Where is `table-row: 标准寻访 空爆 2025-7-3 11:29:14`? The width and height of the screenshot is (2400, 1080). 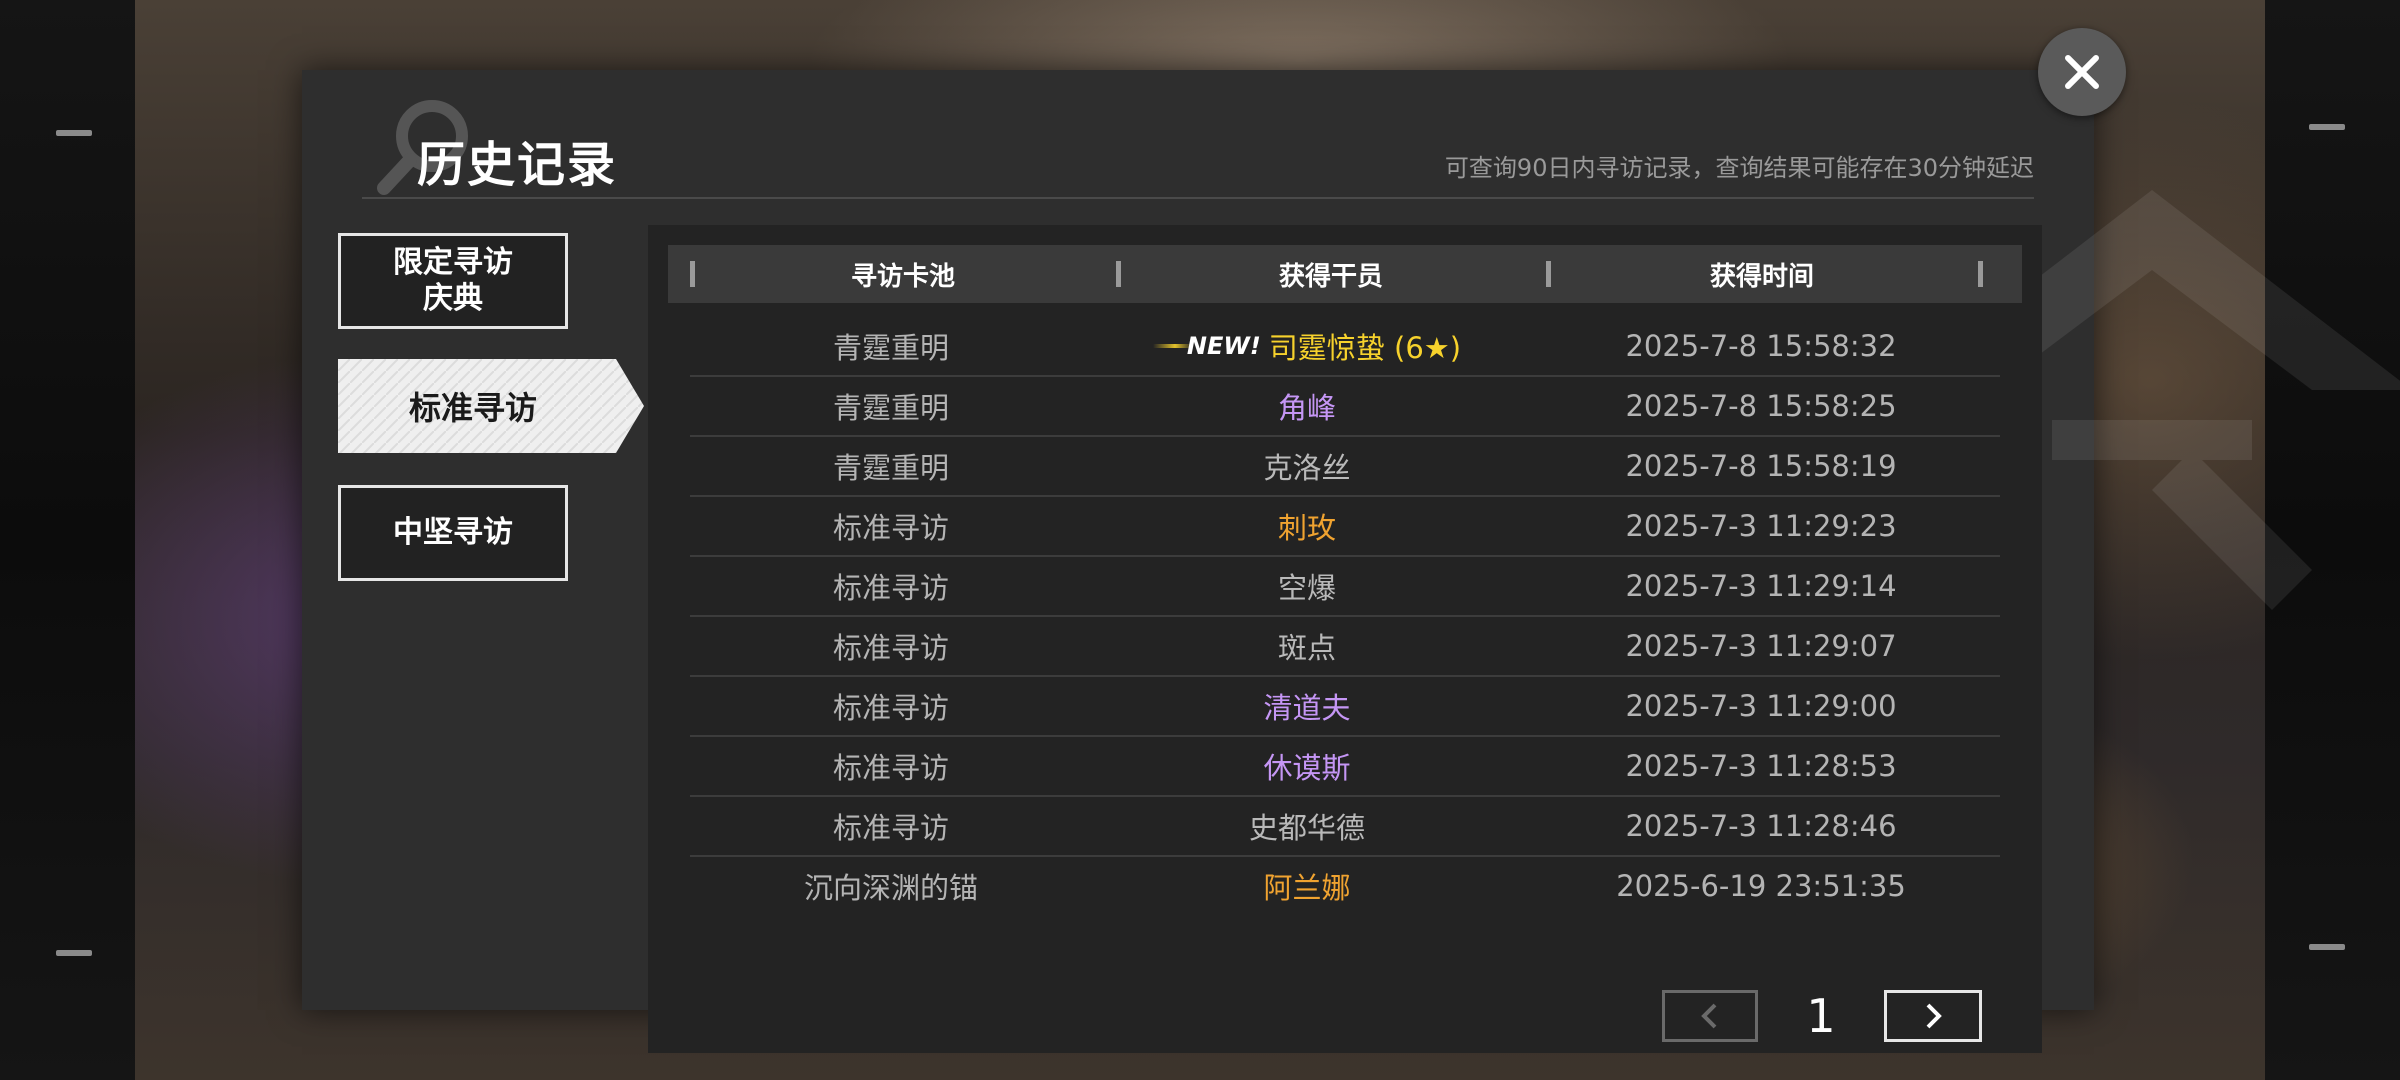
table-row: 标准寻访 空爆 2025-7-3 11:29:14 is located at coordinates (1345, 587).